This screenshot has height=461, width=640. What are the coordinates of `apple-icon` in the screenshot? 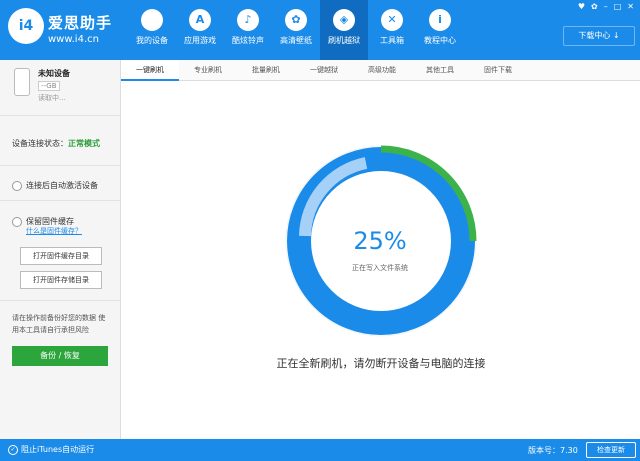 It's located at (152, 20).